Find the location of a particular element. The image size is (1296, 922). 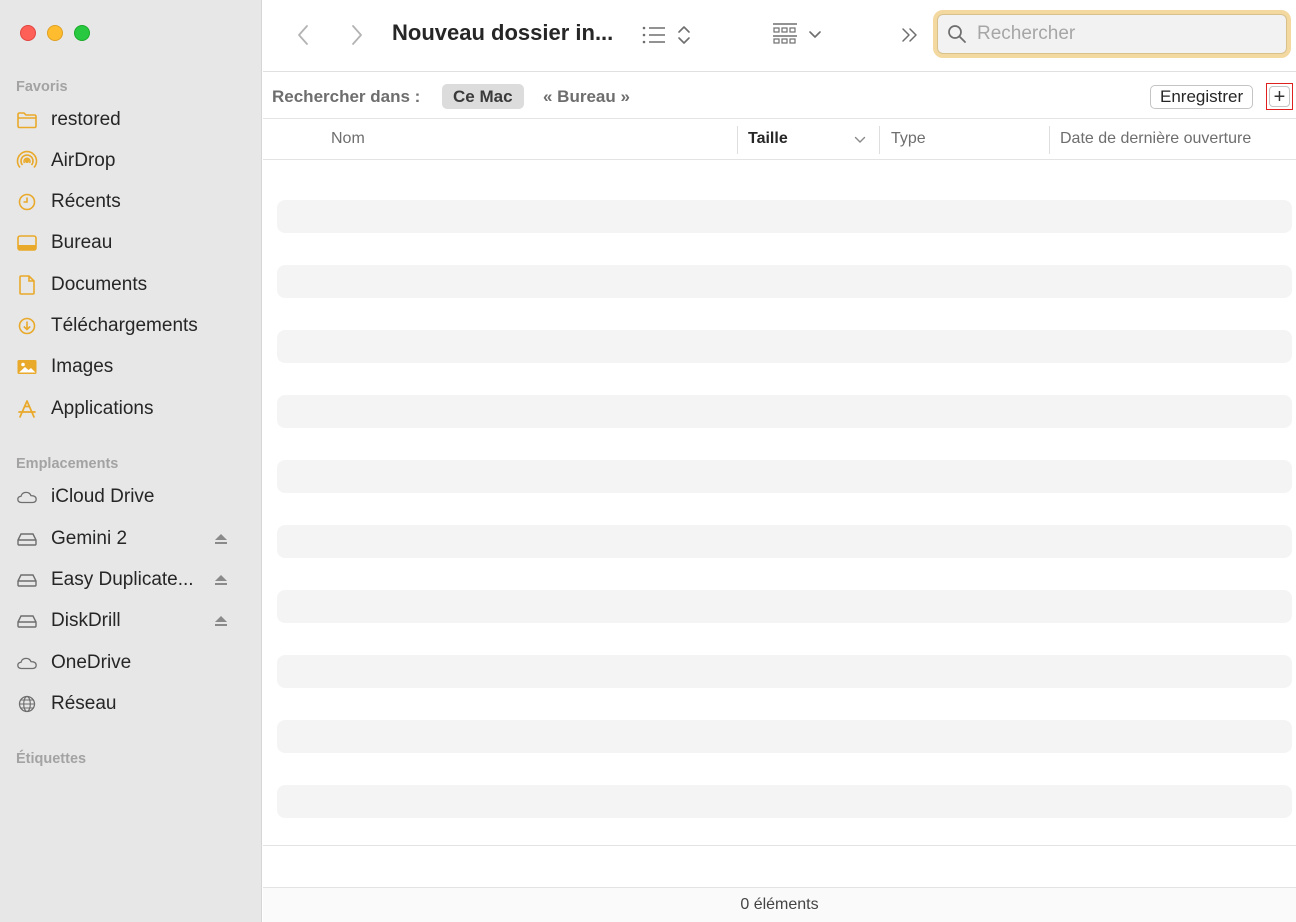

sidebar-item-label: Bureau is located at coordinates (82, 242).